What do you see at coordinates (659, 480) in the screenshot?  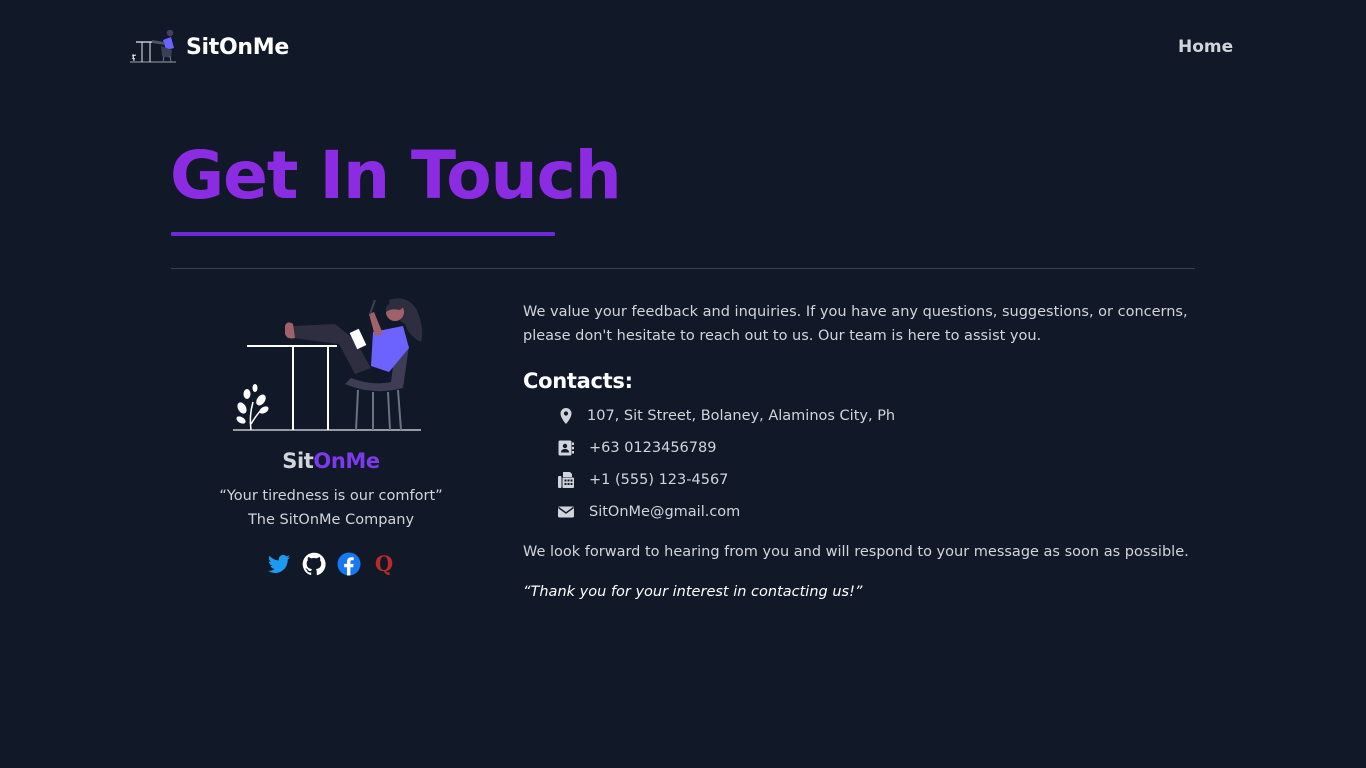 I see `contact-fax-text: +1 (555) 123-4567` at bounding box center [659, 480].